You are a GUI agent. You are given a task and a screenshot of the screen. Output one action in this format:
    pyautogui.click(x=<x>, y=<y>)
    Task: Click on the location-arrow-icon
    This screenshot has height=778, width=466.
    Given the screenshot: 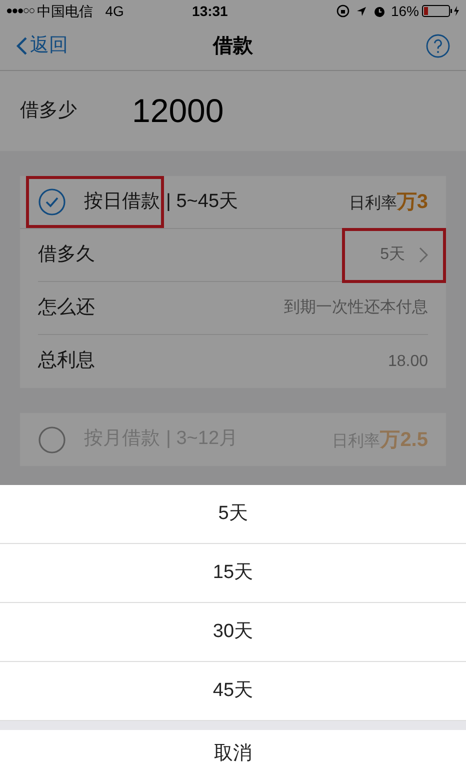 What is the action you would take?
    pyautogui.click(x=361, y=11)
    